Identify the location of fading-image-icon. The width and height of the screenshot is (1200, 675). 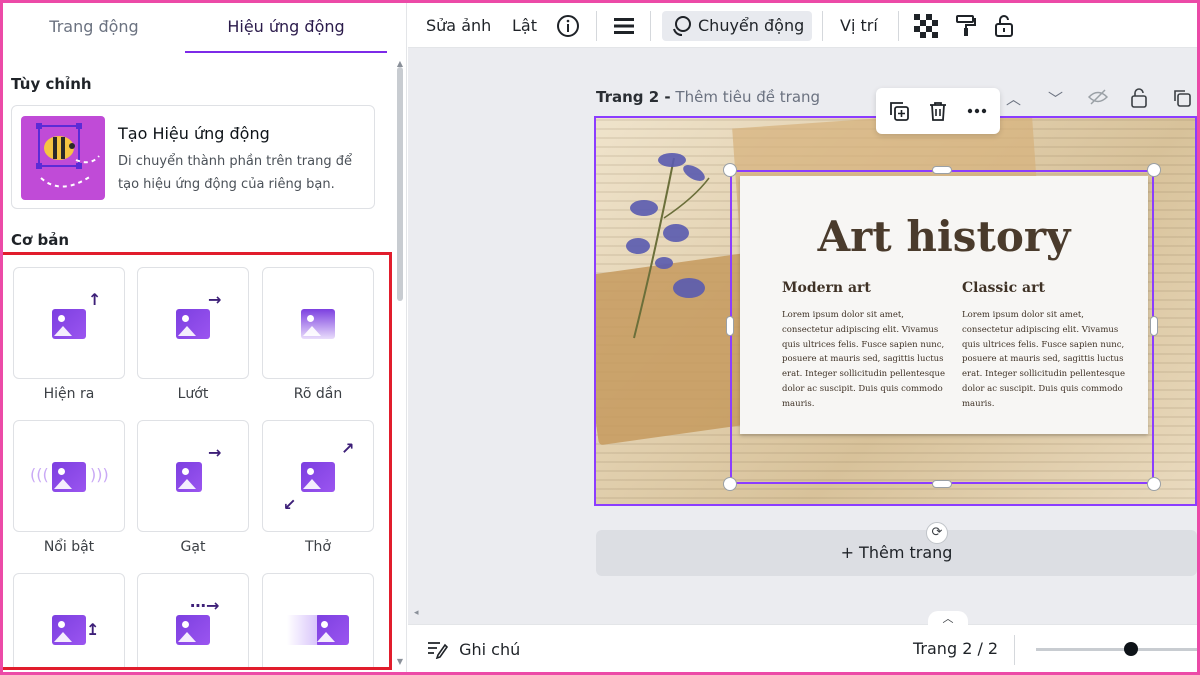
(318, 324).